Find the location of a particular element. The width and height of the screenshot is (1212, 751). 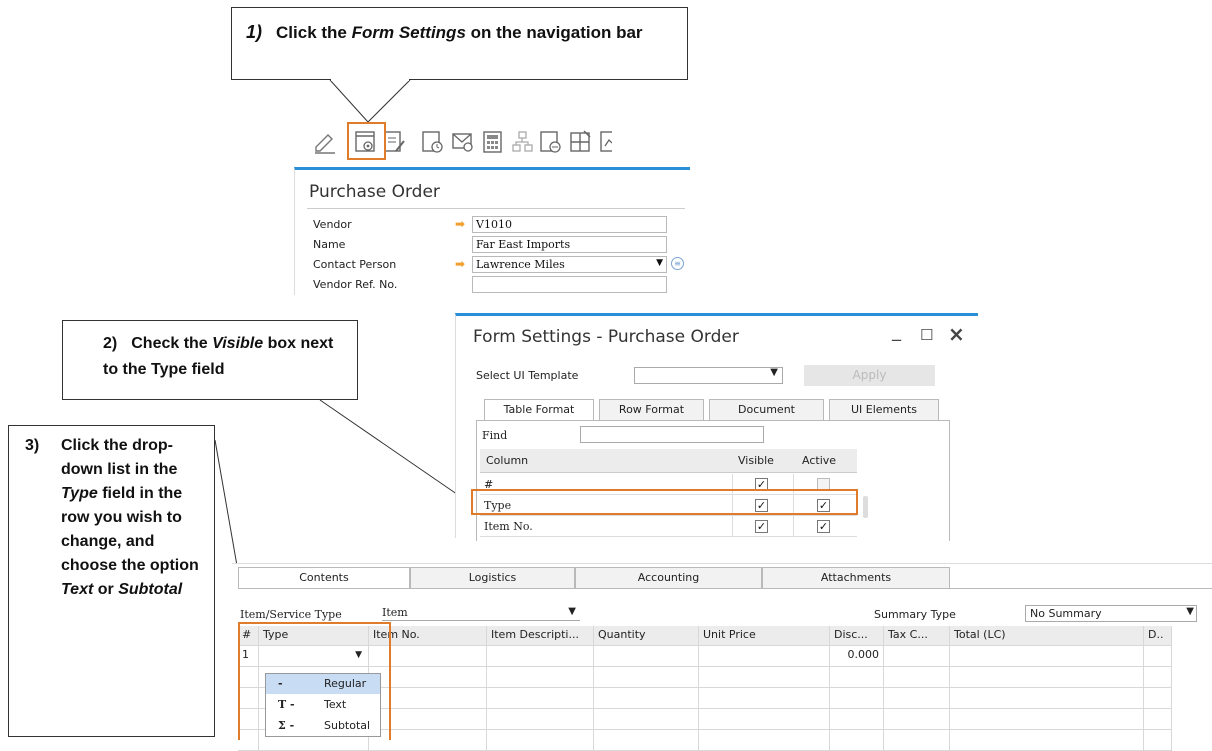

minimize-button: _ is located at coordinates (896, 331).